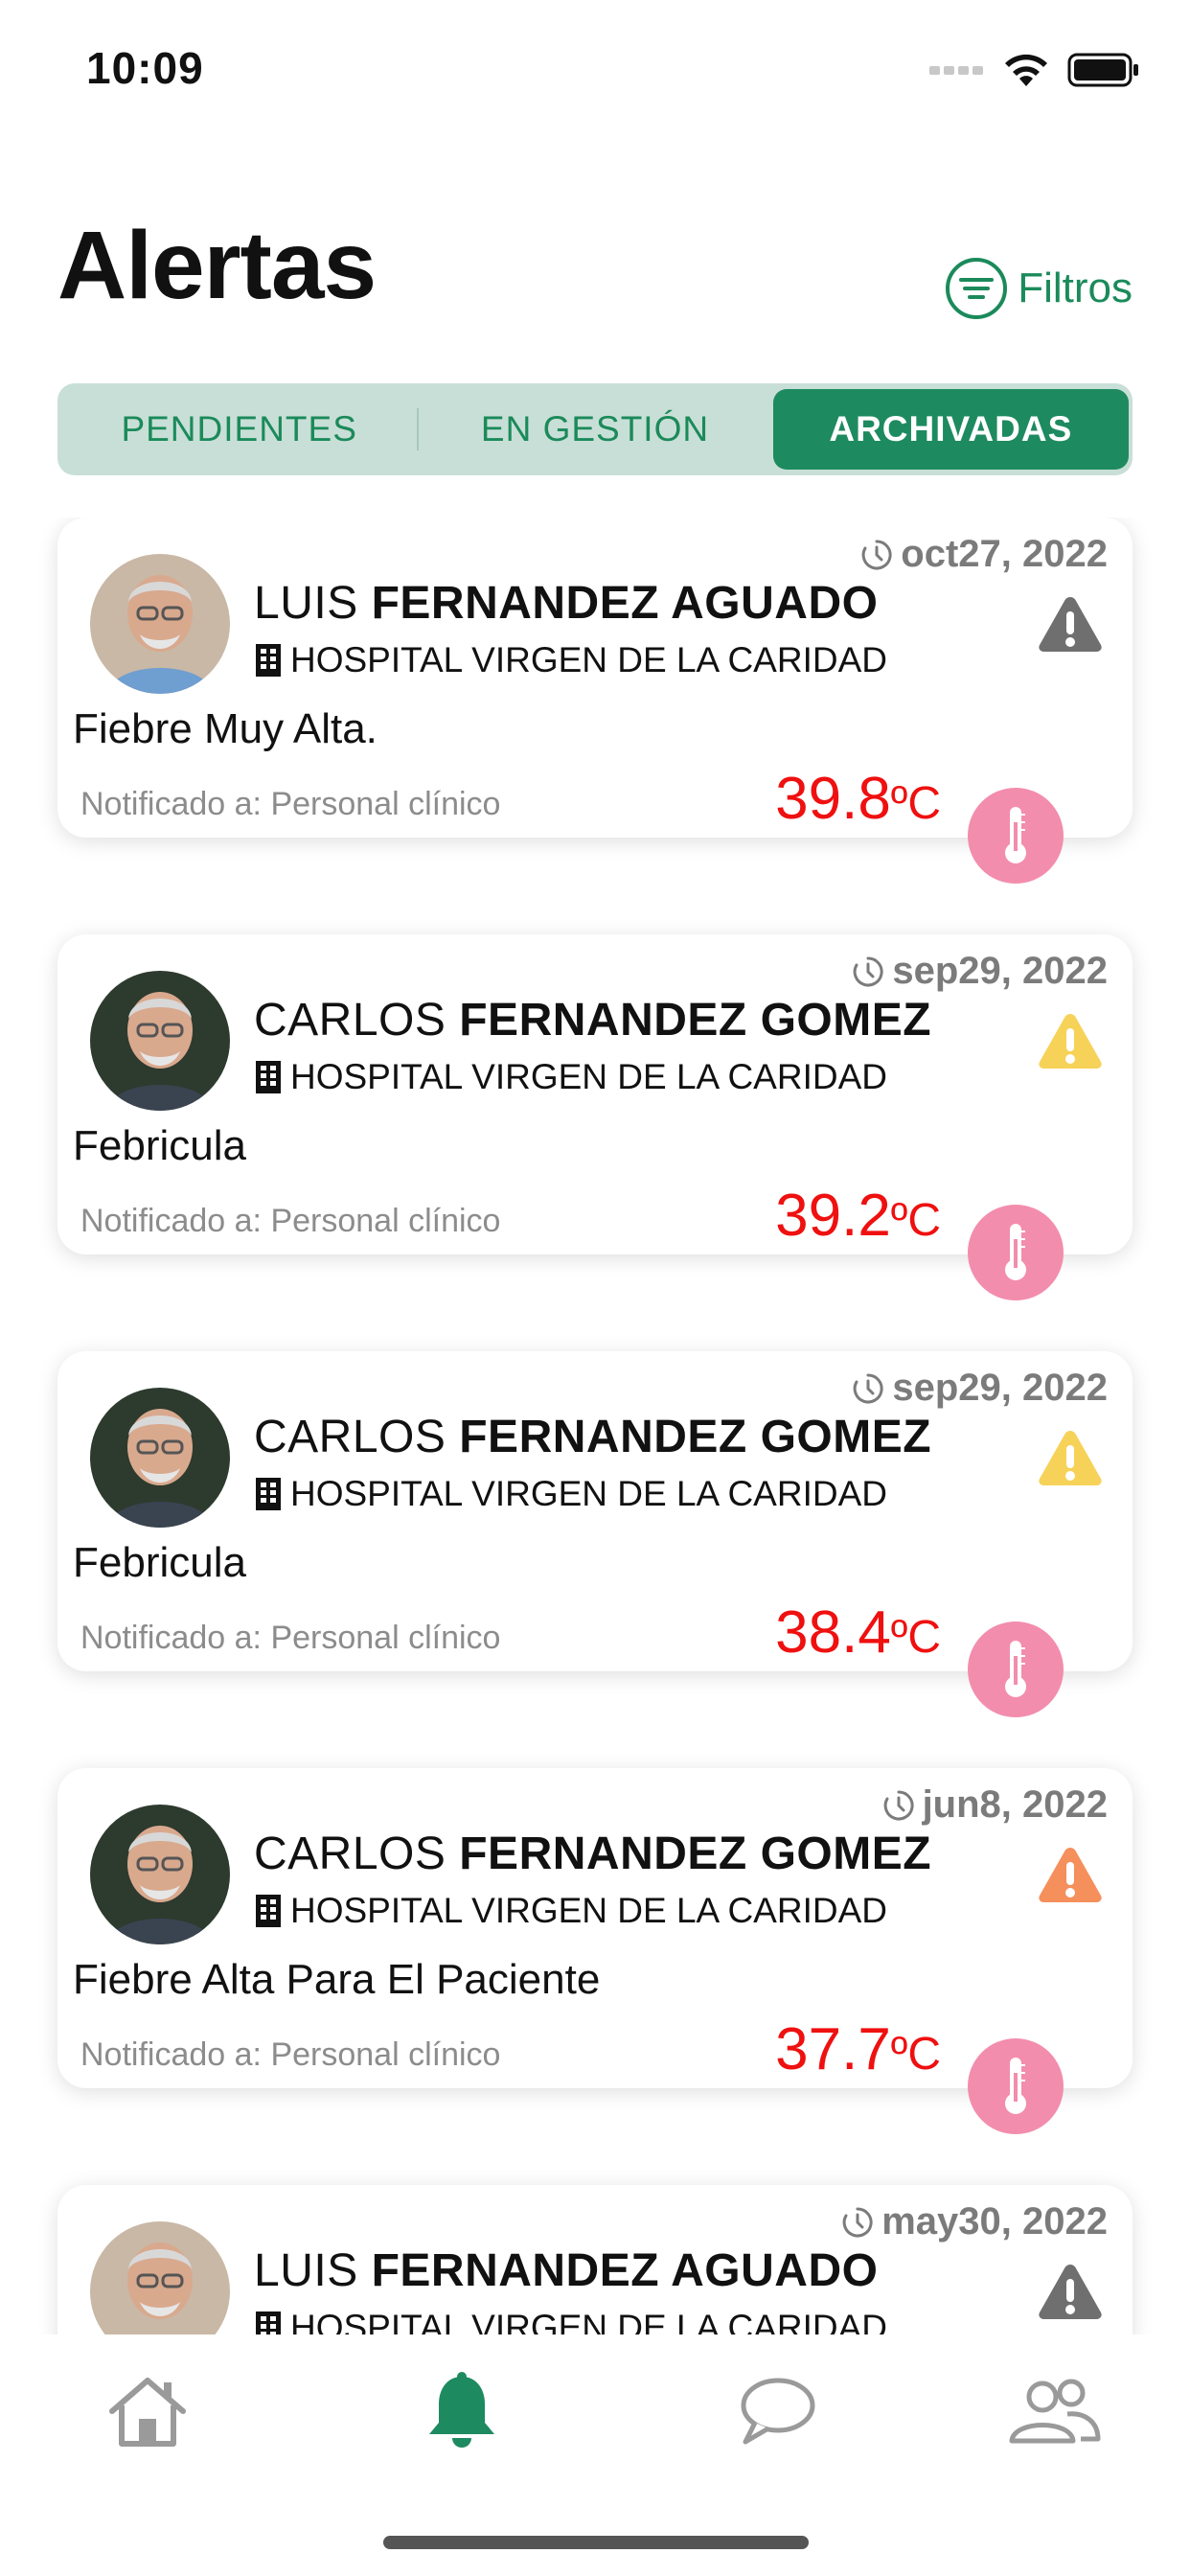  Describe the element at coordinates (956, 70) in the screenshot. I see `signal-icon` at that location.